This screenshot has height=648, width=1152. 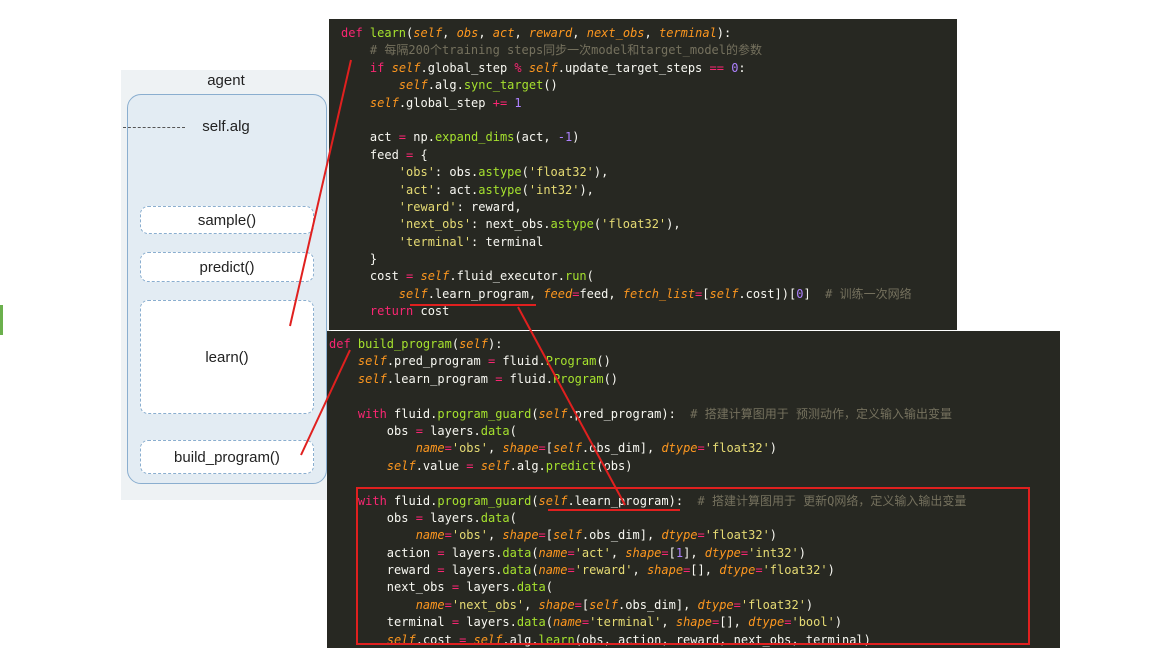 I want to click on code-line: self.pred_program = fluid.Program(), so click(x=694, y=361).